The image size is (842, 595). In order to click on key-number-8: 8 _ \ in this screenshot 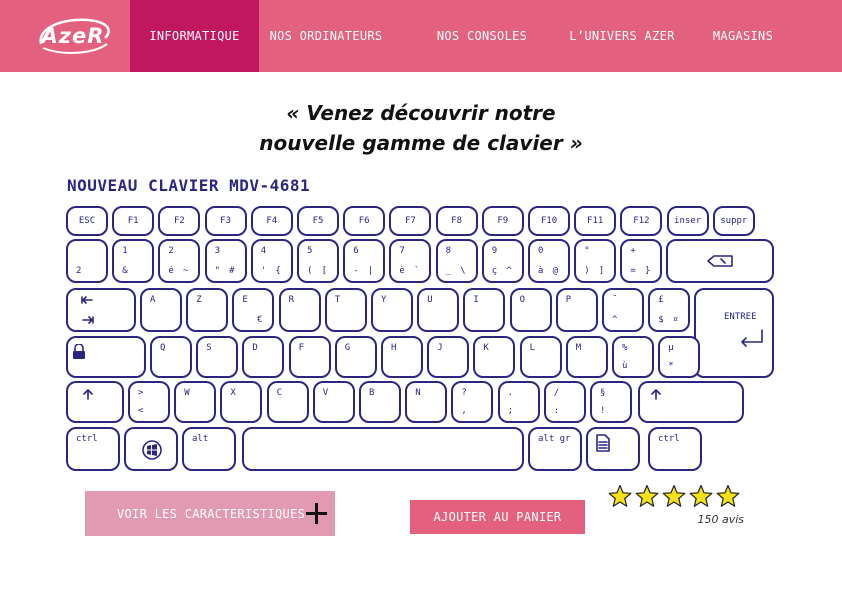, I will do `click(456, 261)`.